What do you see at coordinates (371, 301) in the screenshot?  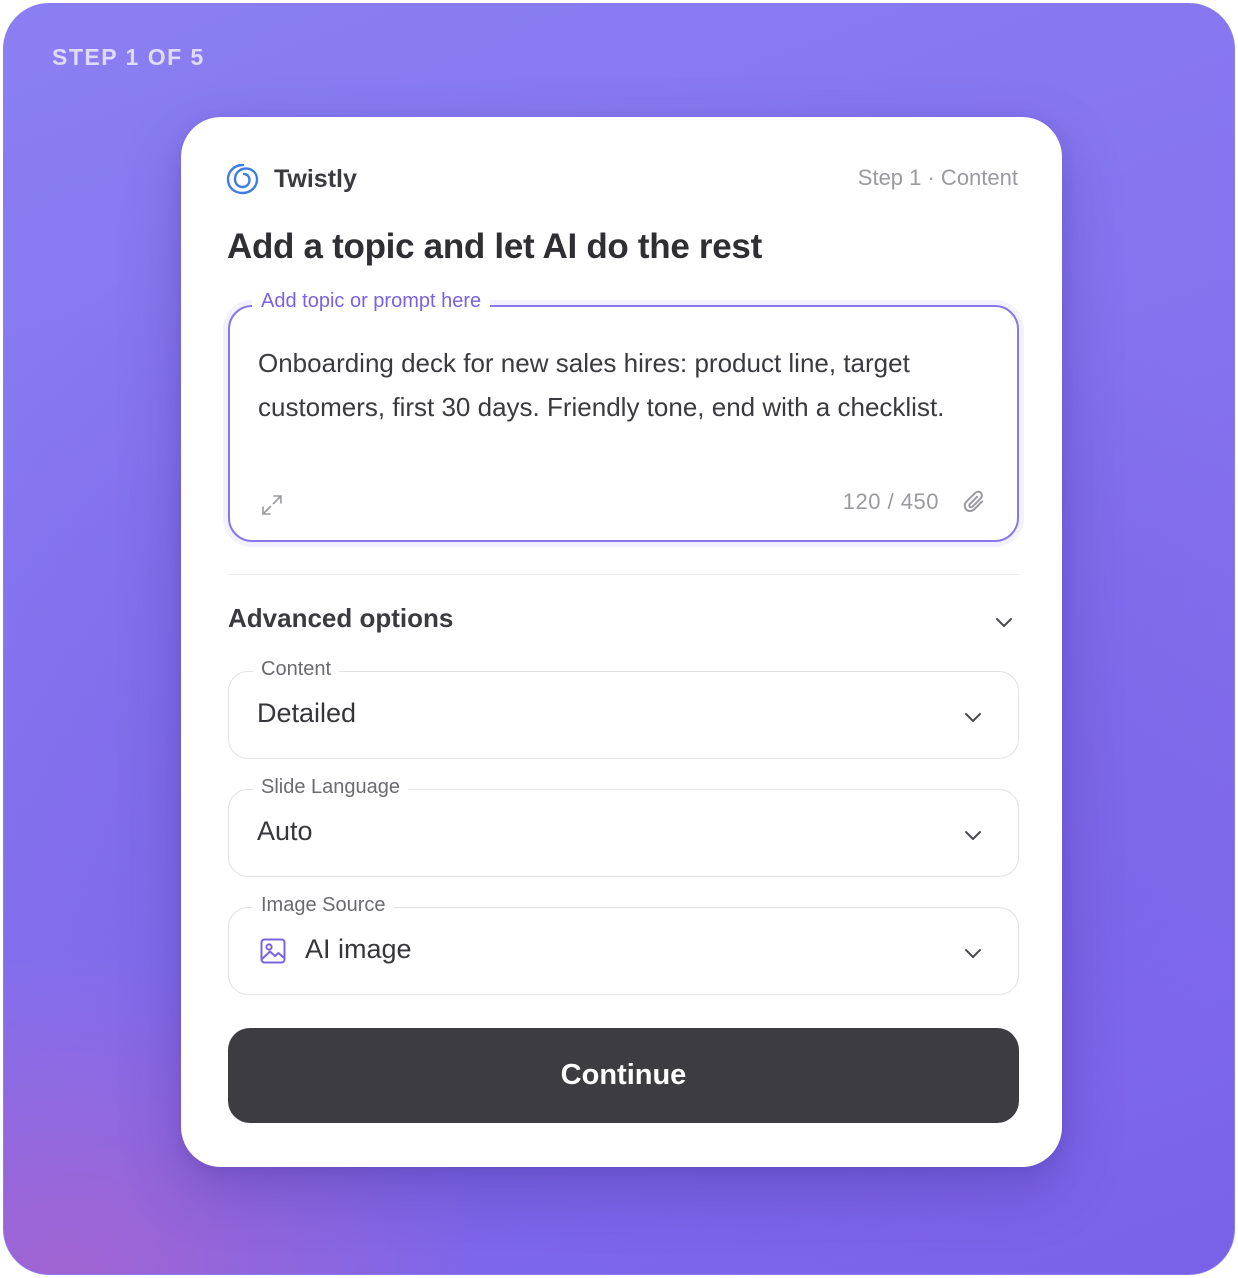 I see `prompt-field-label: Add topic or prompt here` at bounding box center [371, 301].